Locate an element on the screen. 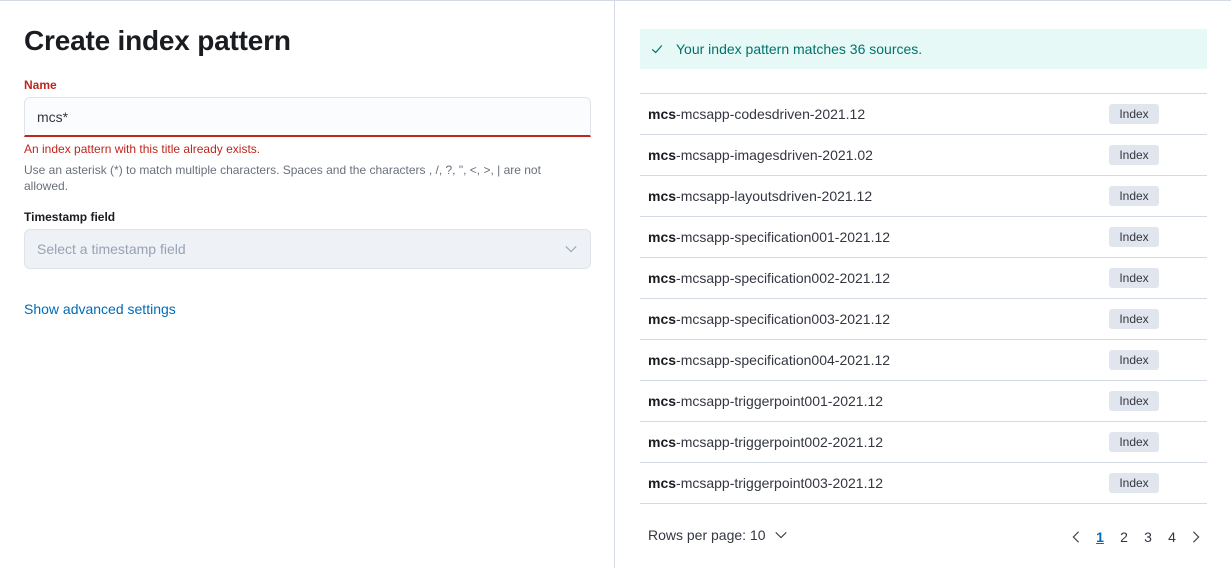 The image size is (1231, 568). timestamp-field-label: Timestamp field is located at coordinates (70, 217).